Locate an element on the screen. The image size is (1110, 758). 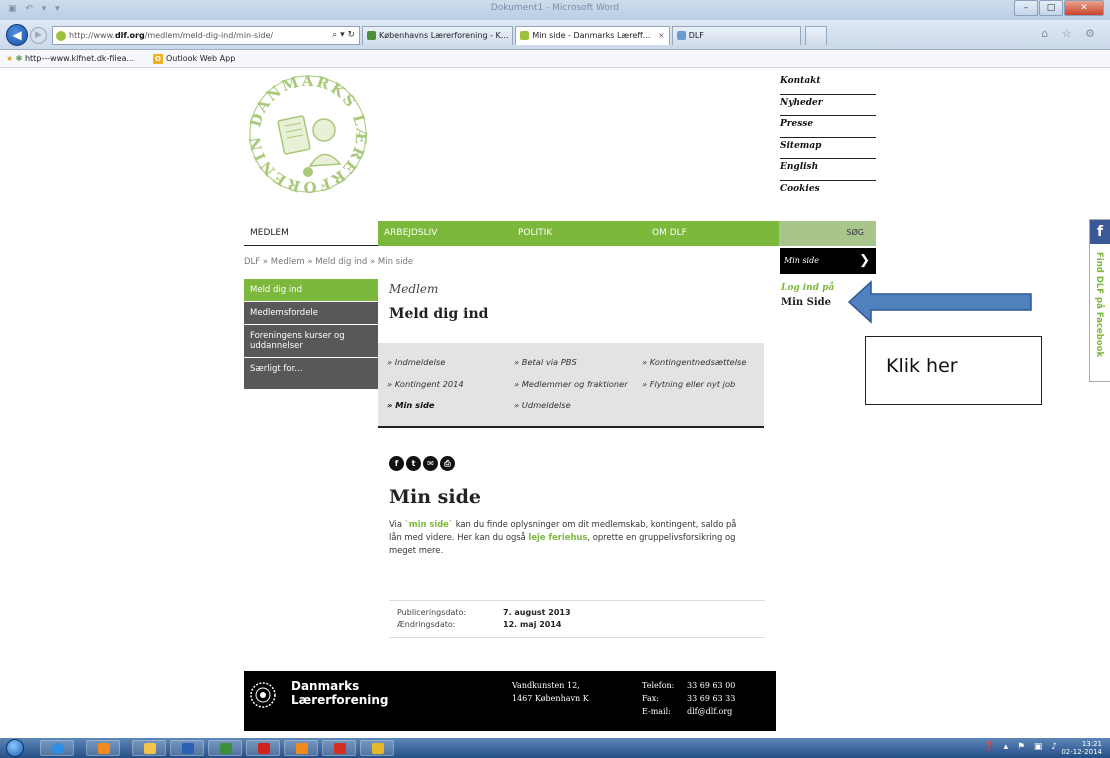
sidebar-item-medlemsfordele: Medlemsfordele is located at coordinates (311, 313).